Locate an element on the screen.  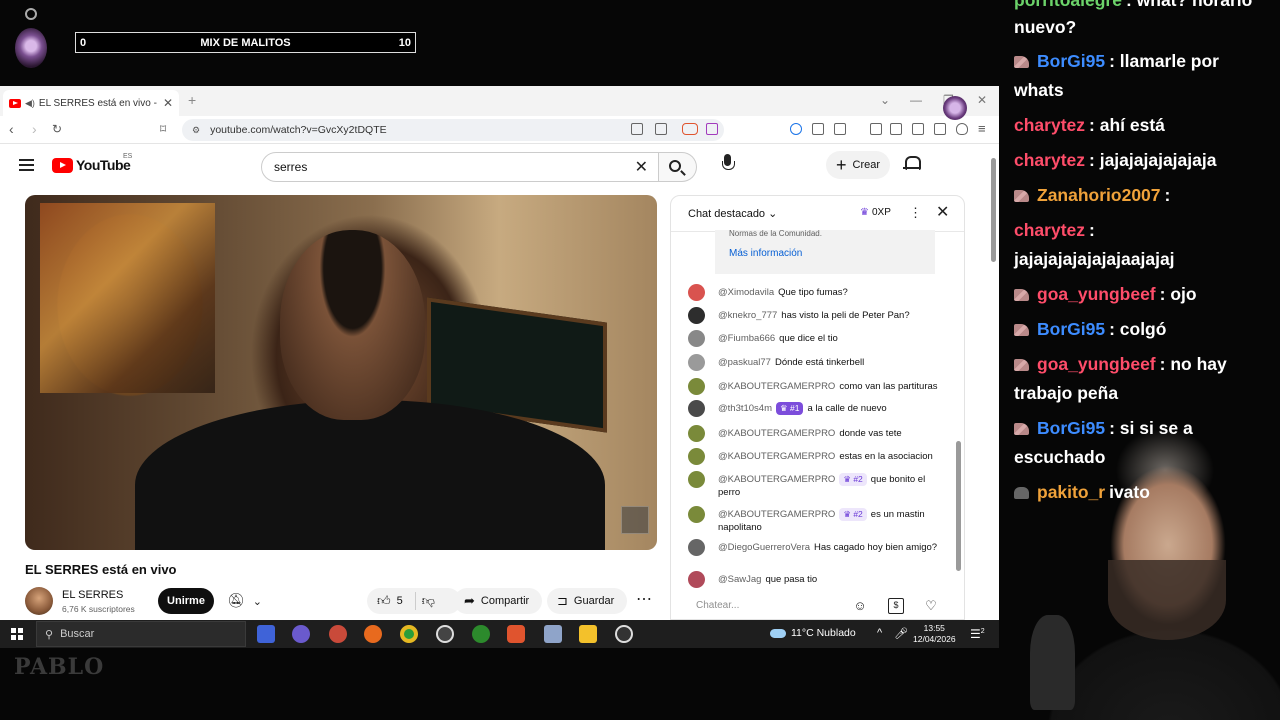
minimize-button: — is located at coordinates (916, 100).